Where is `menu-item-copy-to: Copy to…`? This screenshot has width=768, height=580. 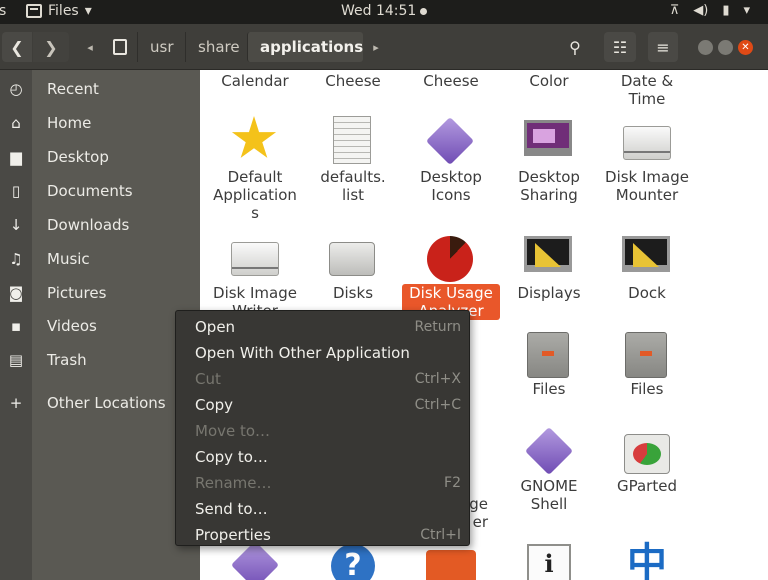
menu-item-copy-to: Copy to… is located at coordinates (322, 457).